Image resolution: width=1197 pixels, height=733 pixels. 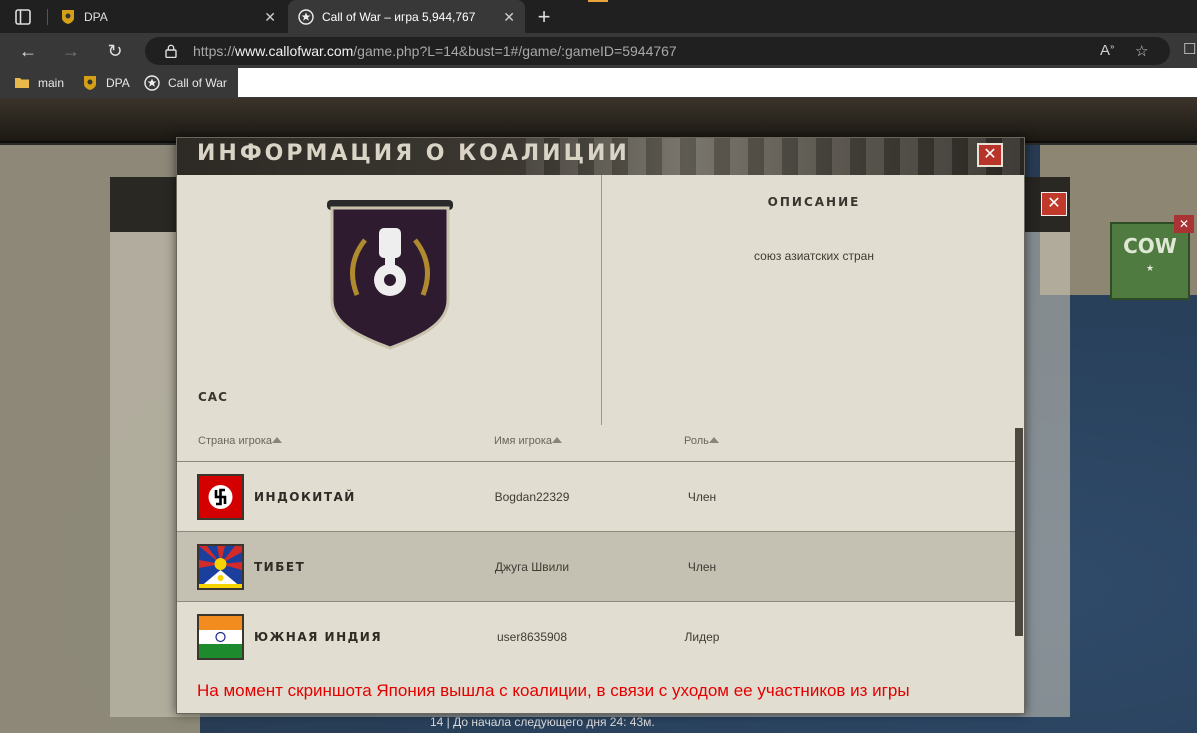 I want to click on country-name: ИНДОКИТАЙ, so click(x=305, y=497).